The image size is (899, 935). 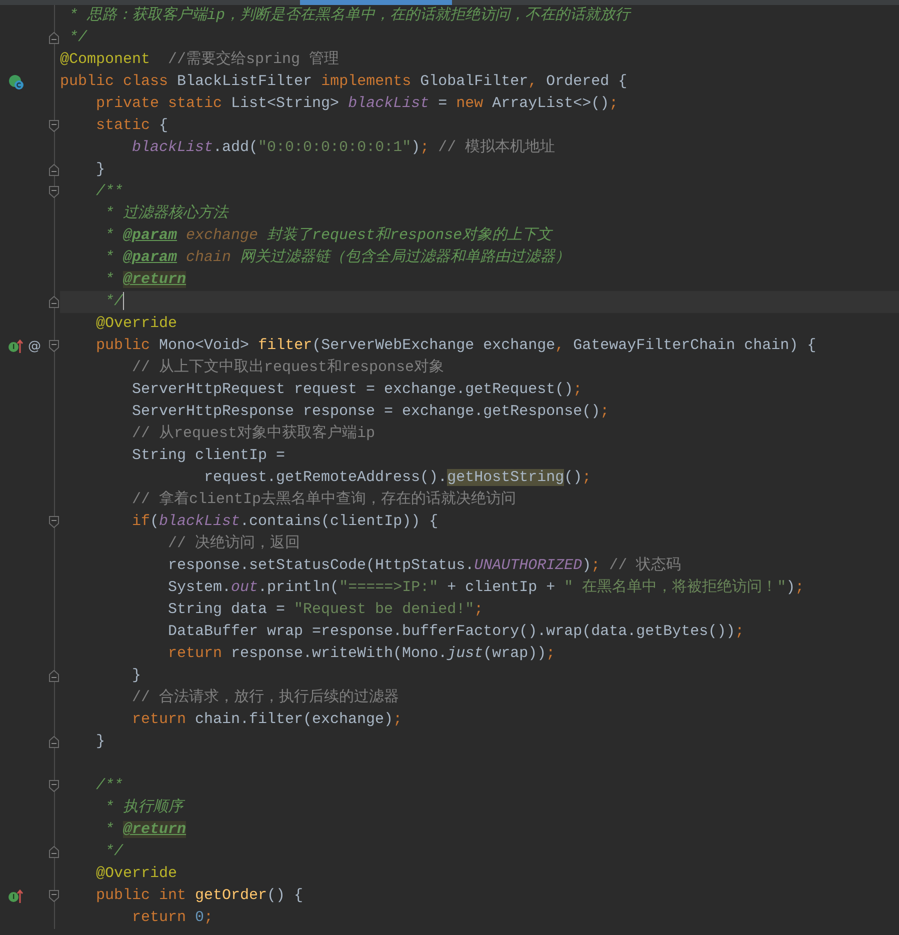 What do you see at coordinates (361, 654) in the screenshot?
I see `code-line: return response.writeWith(Mono.just(wrap));` at bounding box center [361, 654].